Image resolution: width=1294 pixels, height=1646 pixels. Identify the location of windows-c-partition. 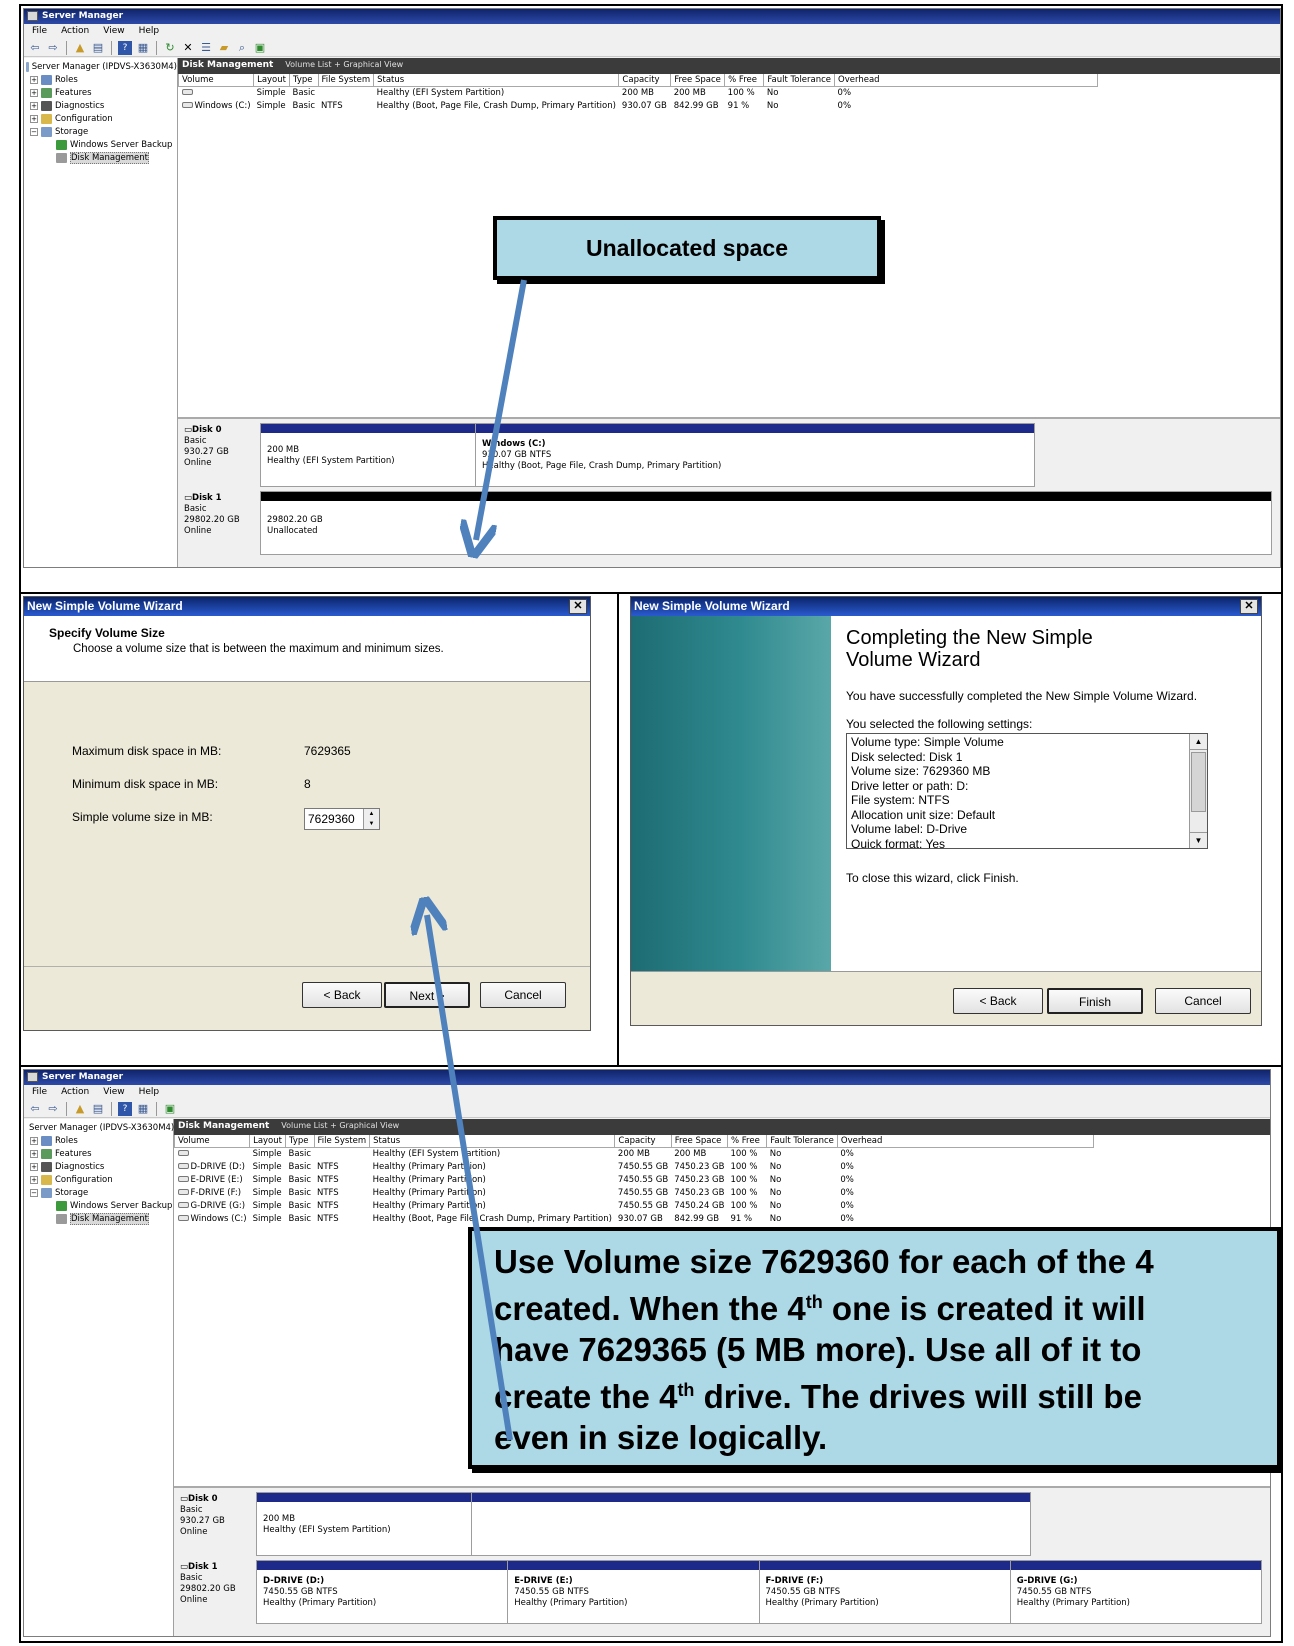
(751, 1524).